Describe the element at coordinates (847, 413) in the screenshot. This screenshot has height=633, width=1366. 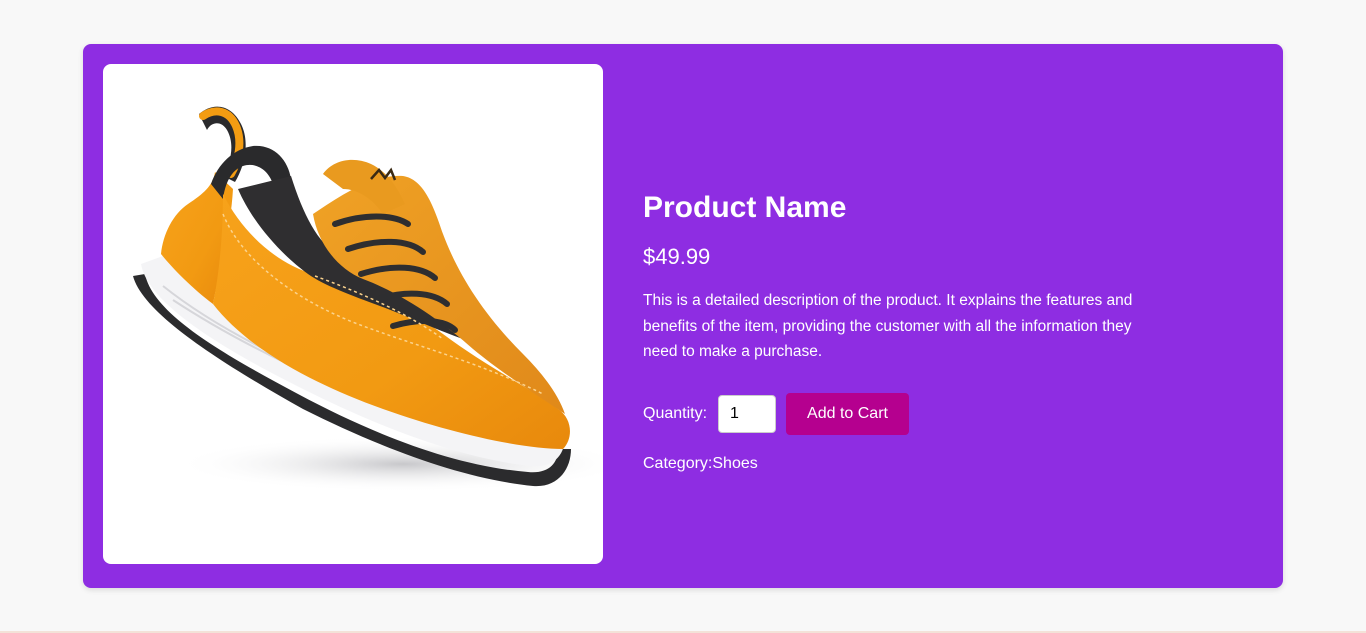
I see `add-to-cart-button: Add to Cart` at that location.